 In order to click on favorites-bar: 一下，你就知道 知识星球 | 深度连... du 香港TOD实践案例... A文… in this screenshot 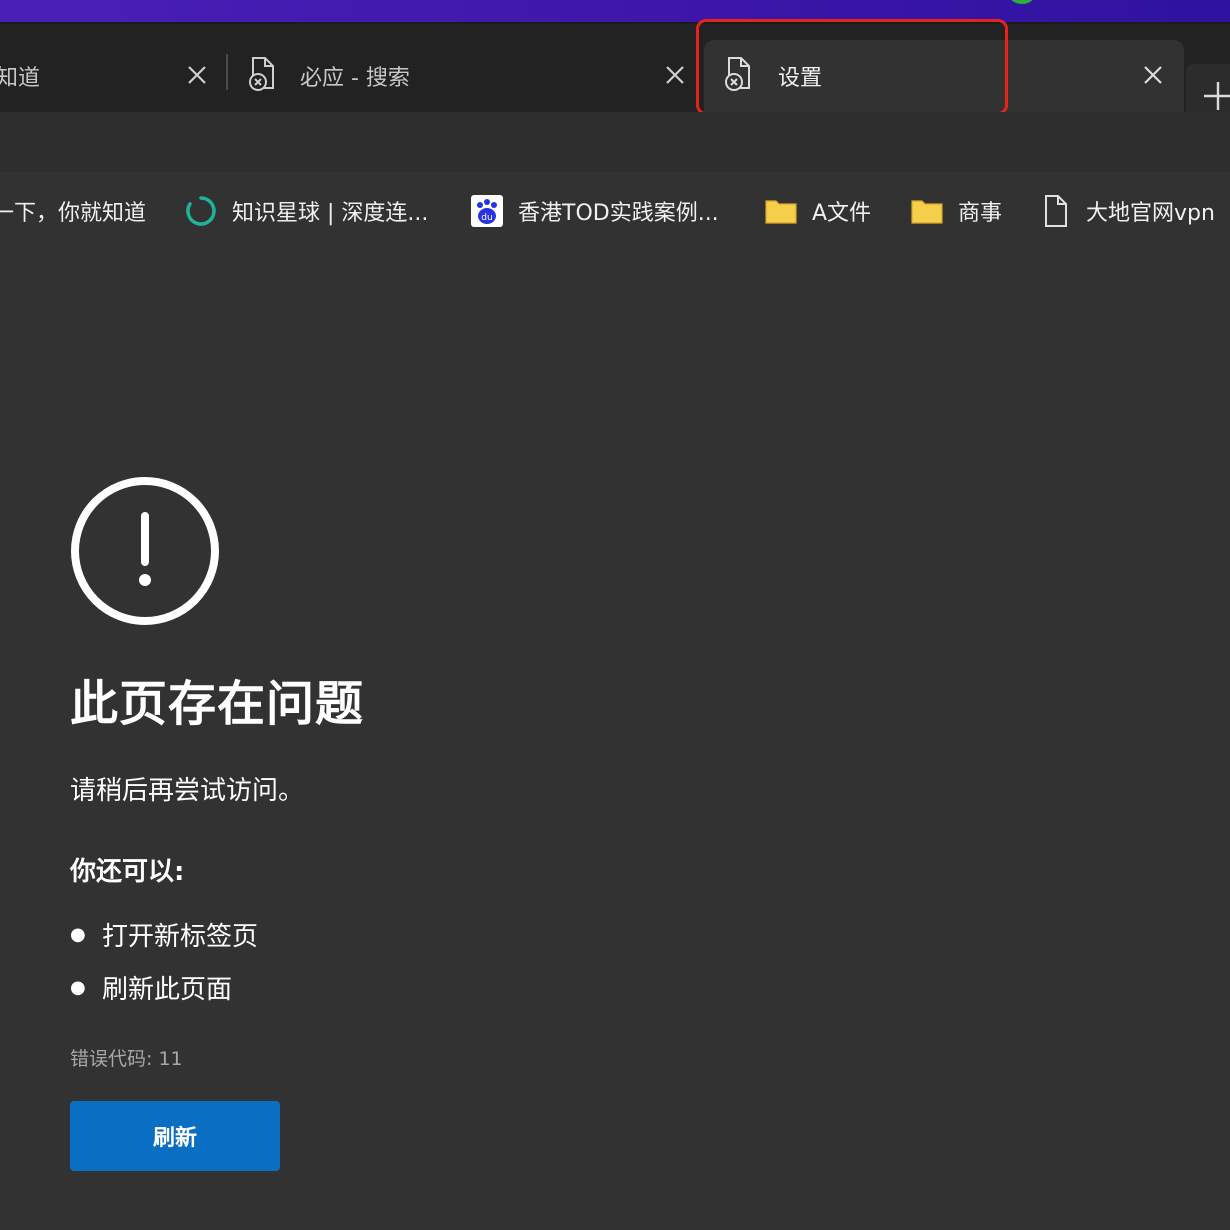, I will do `click(615, 211)`.